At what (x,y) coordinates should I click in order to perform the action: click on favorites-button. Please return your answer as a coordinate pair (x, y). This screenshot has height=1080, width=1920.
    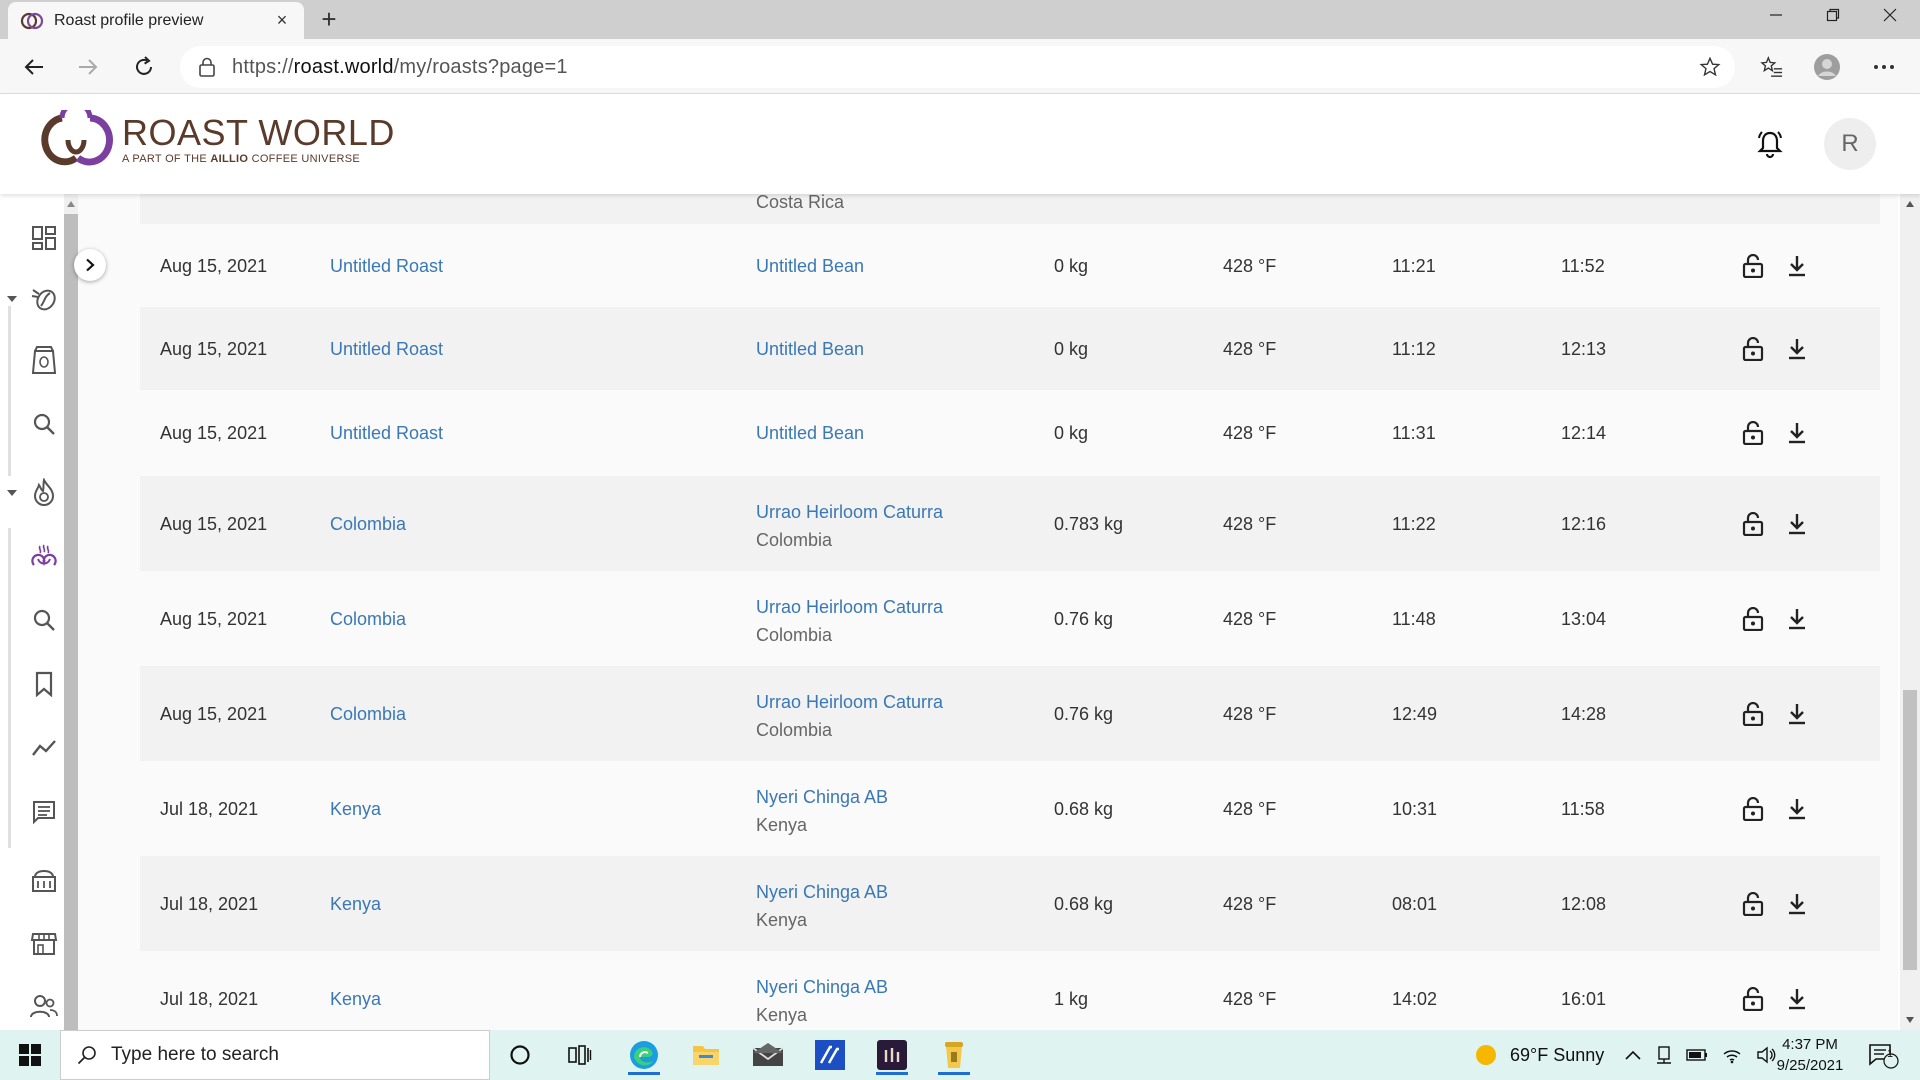
    Looking at the image, I should click on (1772, 67).